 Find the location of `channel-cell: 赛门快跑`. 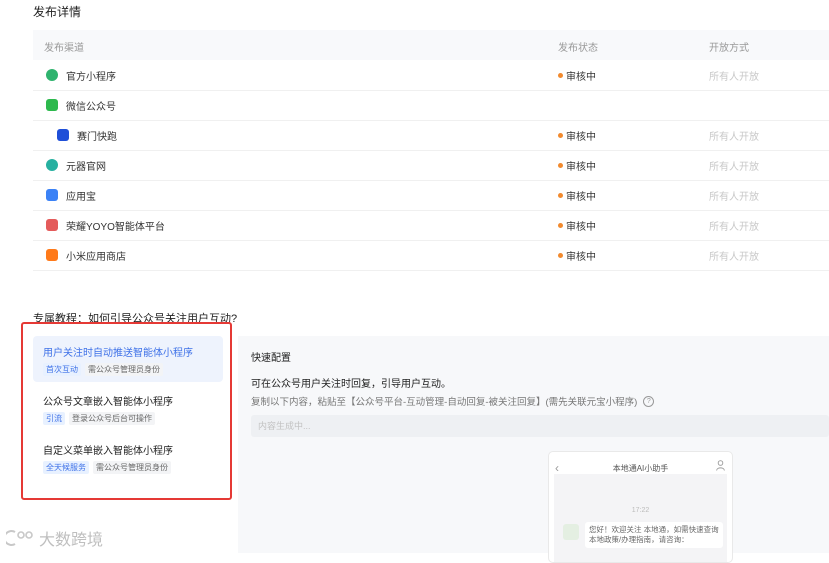

channel-cell: 赛门快跑 is located at coordinates (87, 135).